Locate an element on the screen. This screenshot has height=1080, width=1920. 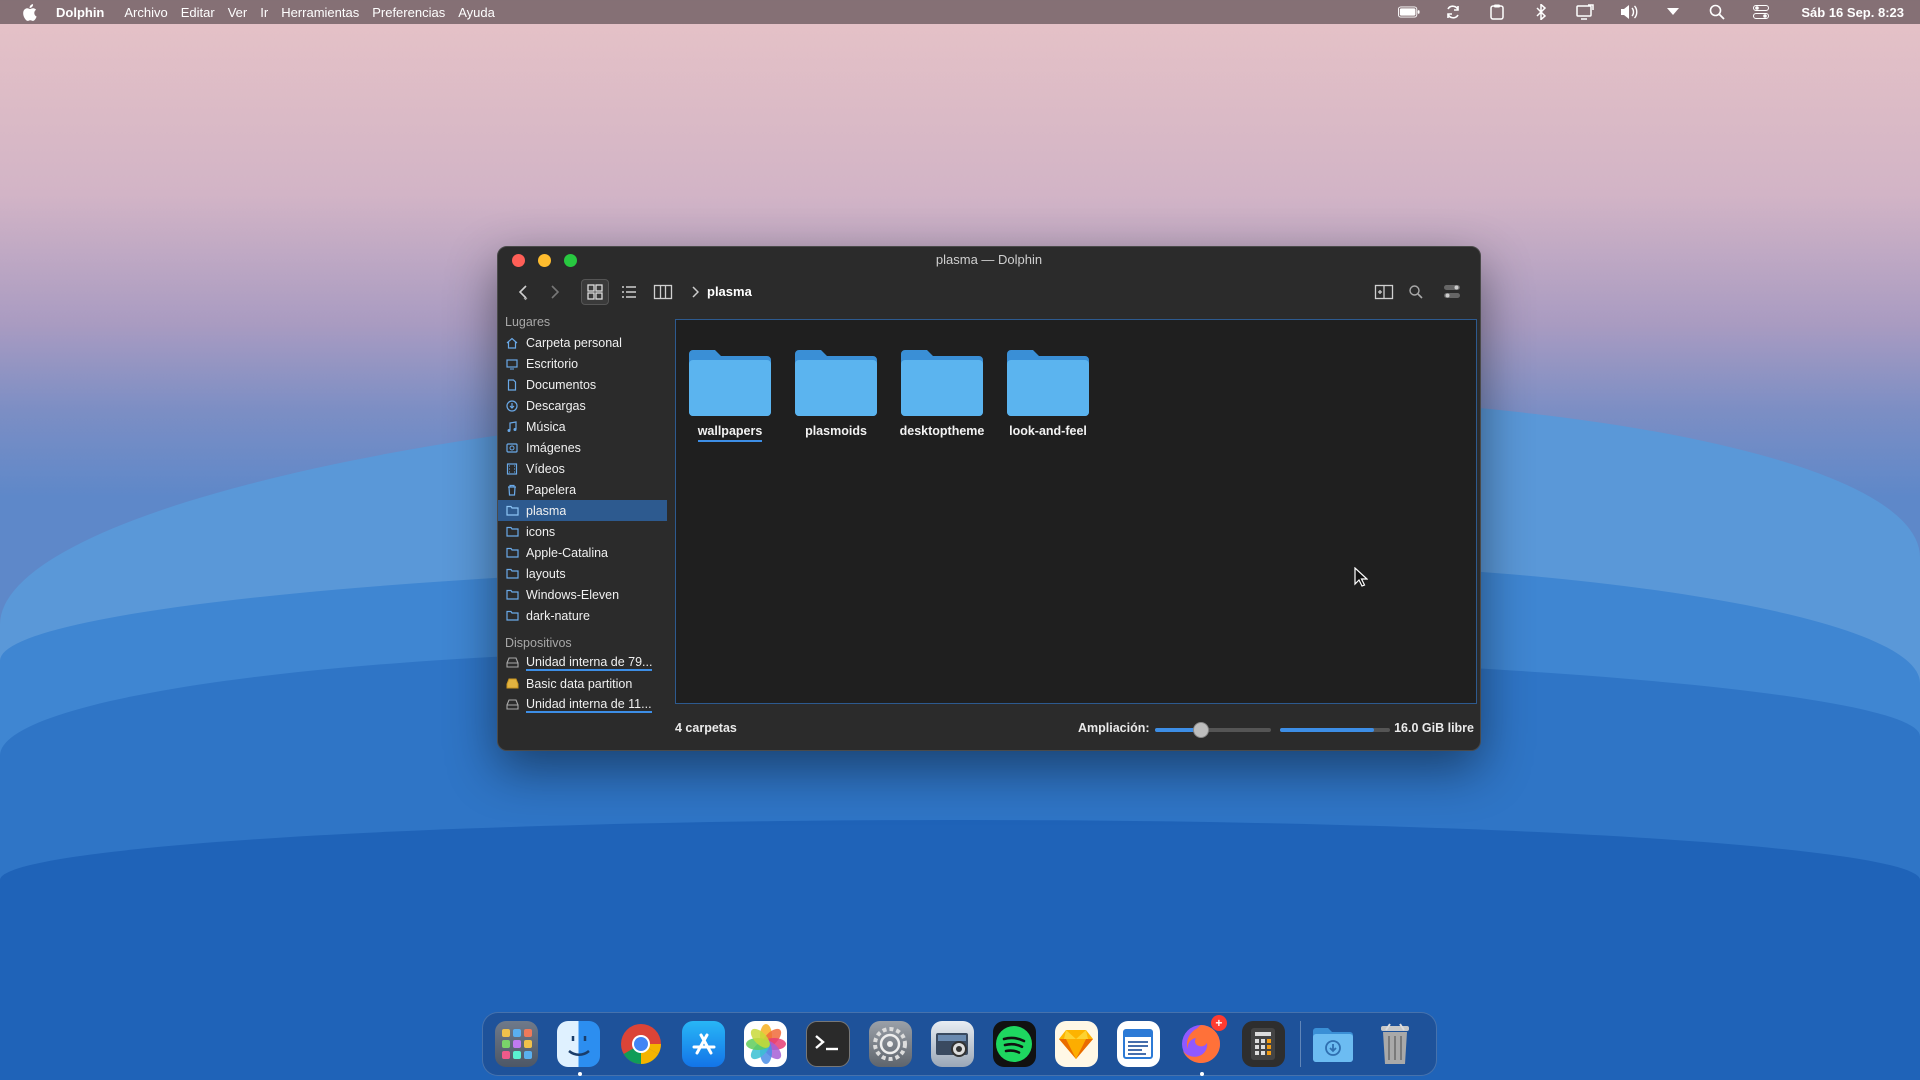
clipboard-icon is located at coordinates (1497, 12).